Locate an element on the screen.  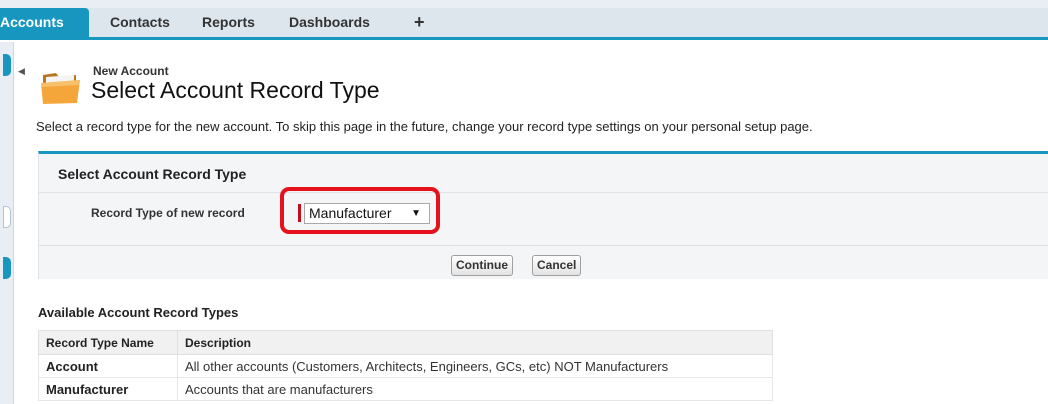
breadcrumb: New Account is located at coordinates (131, 71).